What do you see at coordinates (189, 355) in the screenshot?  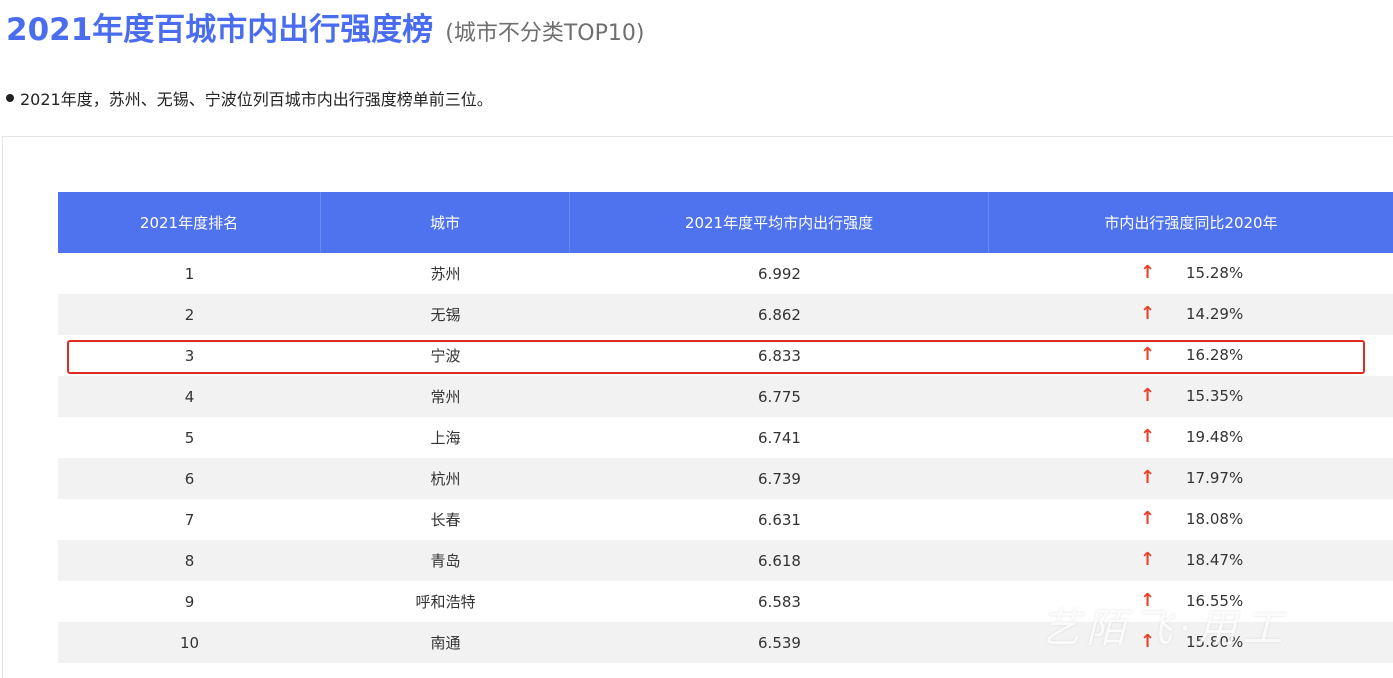 I see `cell-rank: 3` at bounding box center [189, 355].